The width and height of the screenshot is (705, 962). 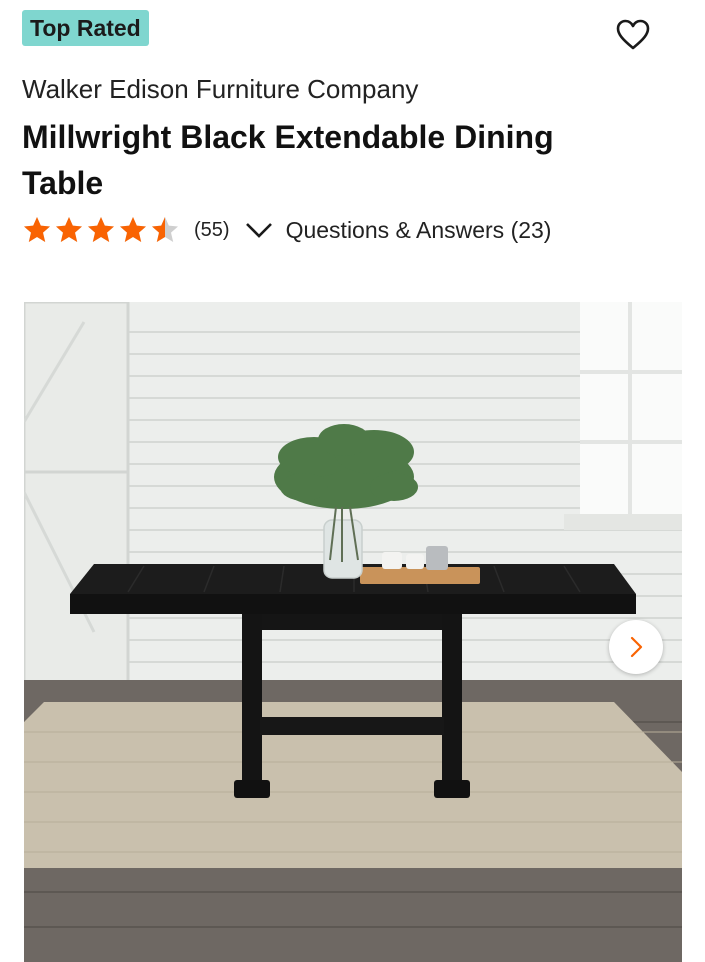 What do you see at coordinates (288, 160) in the screenshot?
I see `product-title: Millwright Black Extendable Dining Table` at bounding box center [288, 160].